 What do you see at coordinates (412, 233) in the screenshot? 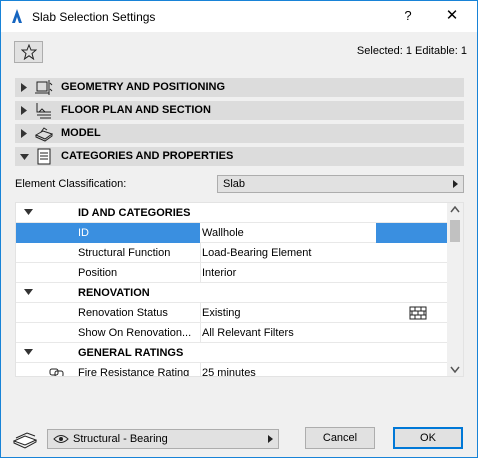
I see `row-selection-highlight-end` at bounding box center [412, 233].